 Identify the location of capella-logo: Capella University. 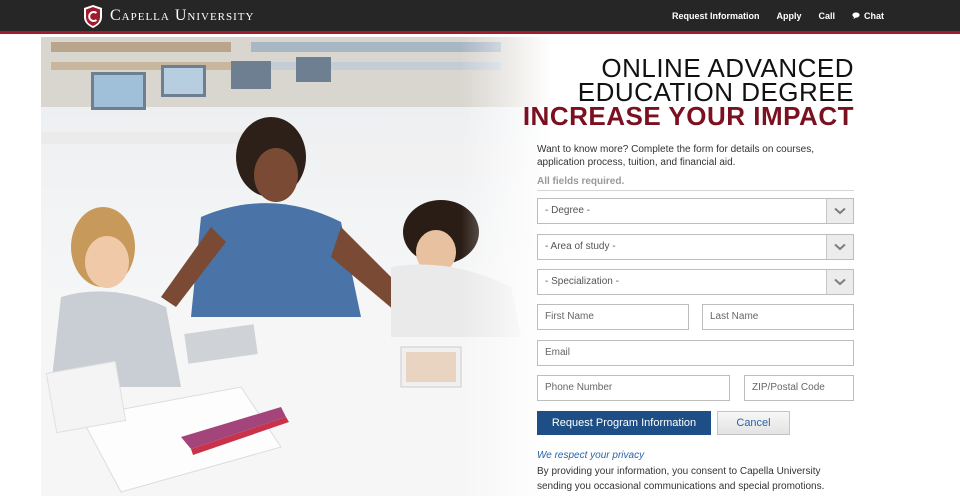
(168, 16).